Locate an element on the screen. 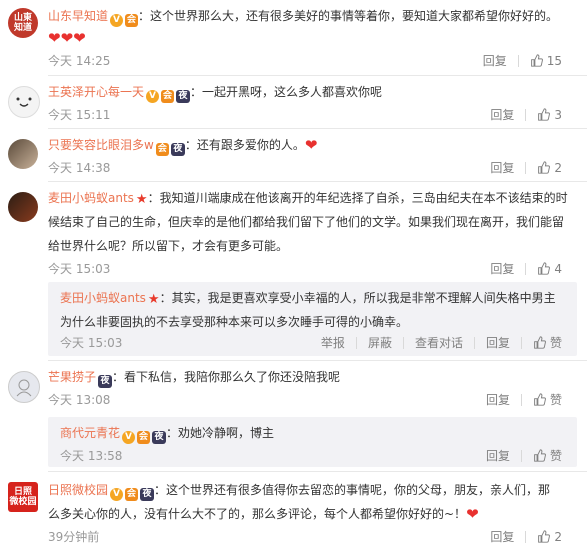 Image resolution: width=587 pixels, height=551 pixels. reply-box: 商代元青花 V 会夜：劝她冷静啊，博主 今天 13:58 回复 赞 is located at coordinates (312, 442).